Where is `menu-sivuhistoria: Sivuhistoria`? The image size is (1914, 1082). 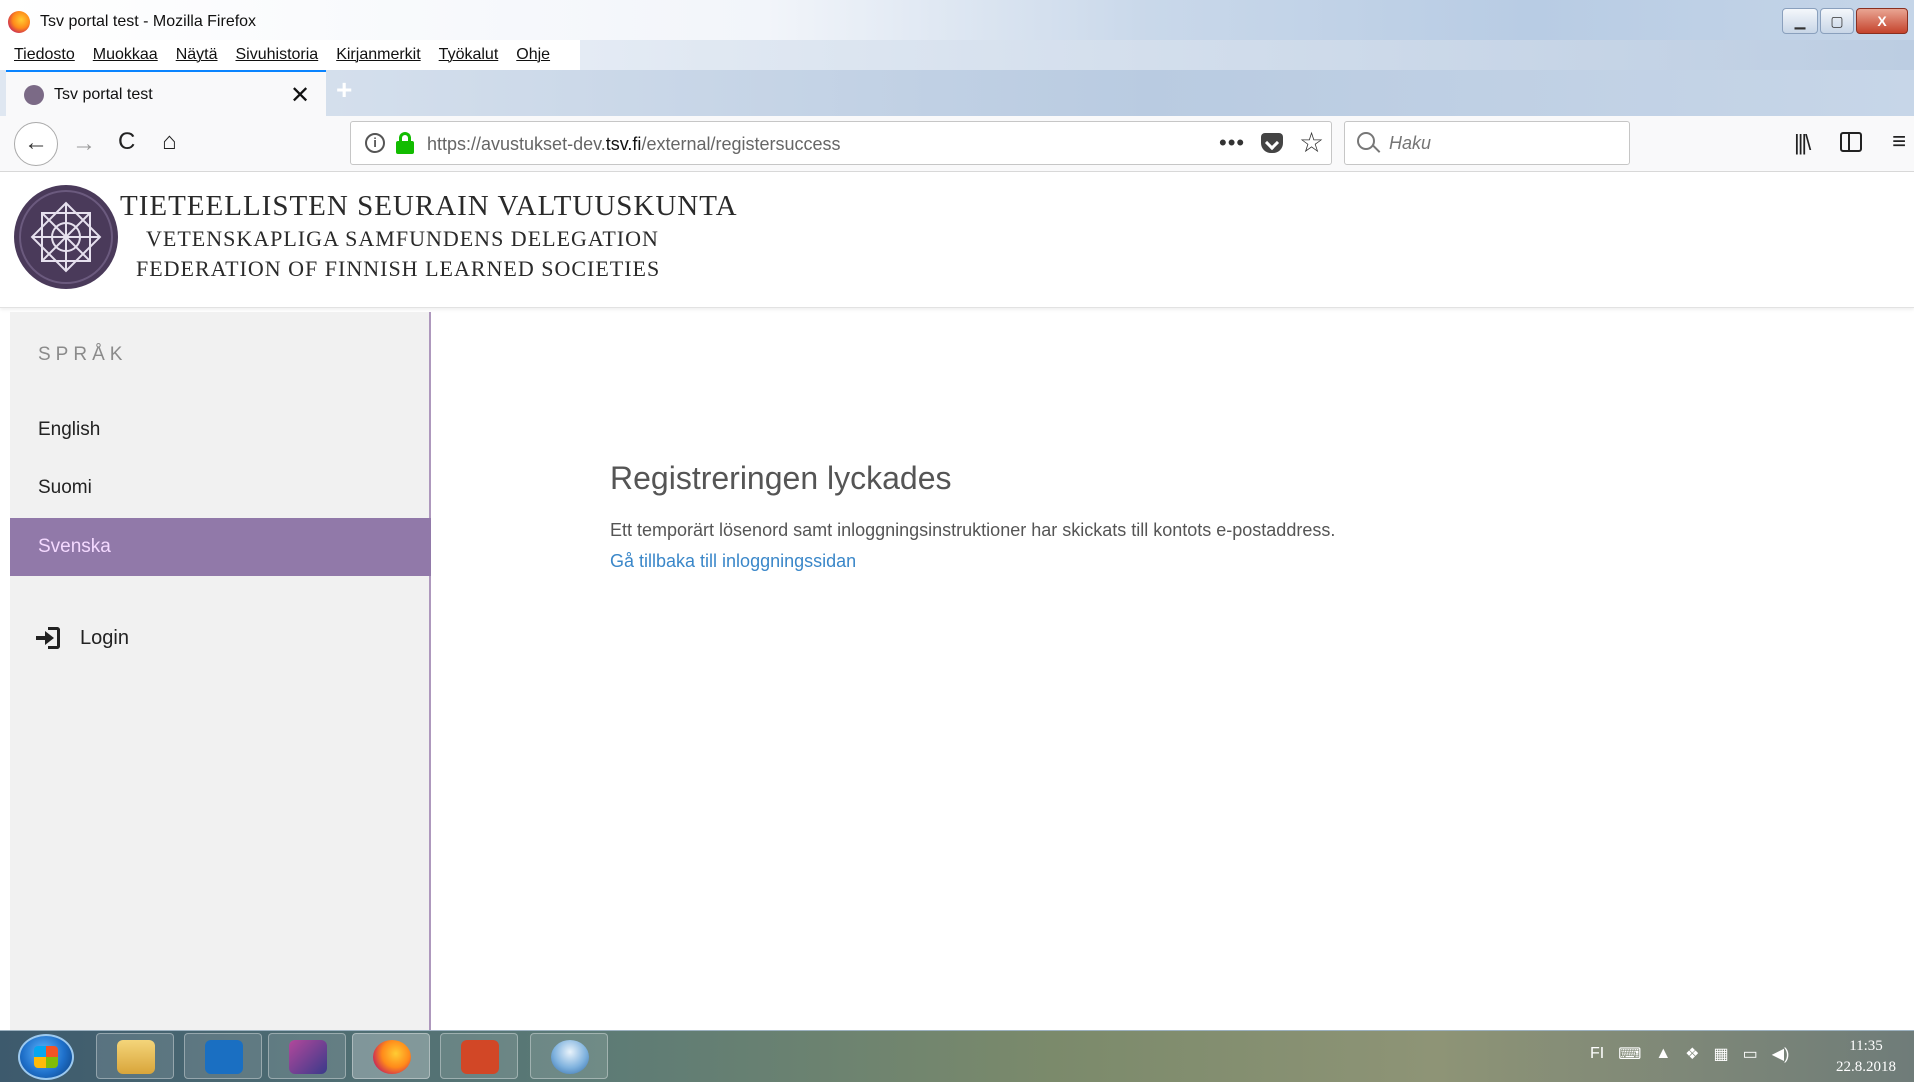 menu-sivuhistoria: Sivuhistoria is located at coordinates (277, 55).